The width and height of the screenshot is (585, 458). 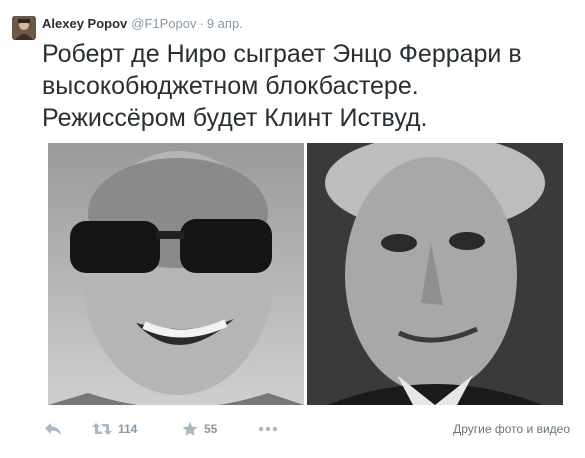 I want to click on reply-icon, so click(x=53, y=429).